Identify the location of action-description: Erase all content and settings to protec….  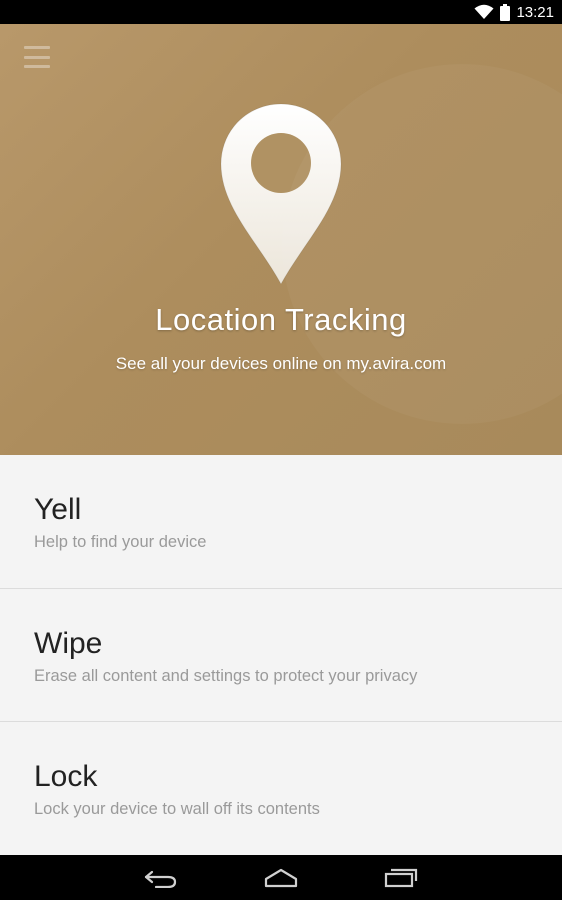
(226, 675).